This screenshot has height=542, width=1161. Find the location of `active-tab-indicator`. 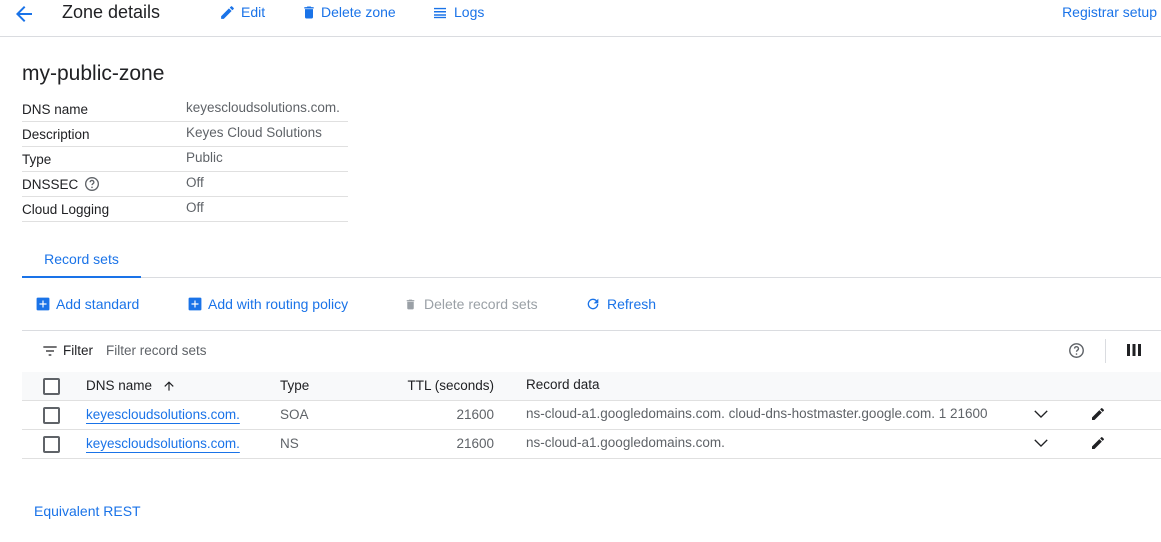

active-tab-indicator is located at coordinates (81, 277).